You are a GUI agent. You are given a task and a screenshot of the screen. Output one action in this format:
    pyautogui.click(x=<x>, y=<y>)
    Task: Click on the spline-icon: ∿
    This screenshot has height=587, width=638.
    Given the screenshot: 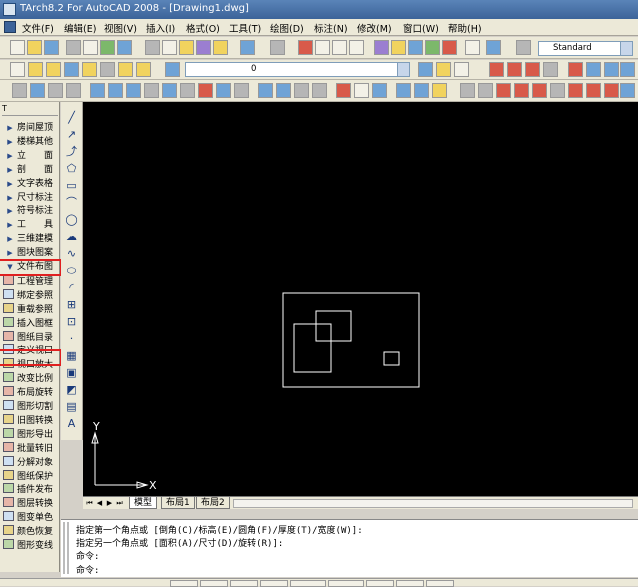 What is the action you would take?
    pyautogui.click(x=71, y=253)
    